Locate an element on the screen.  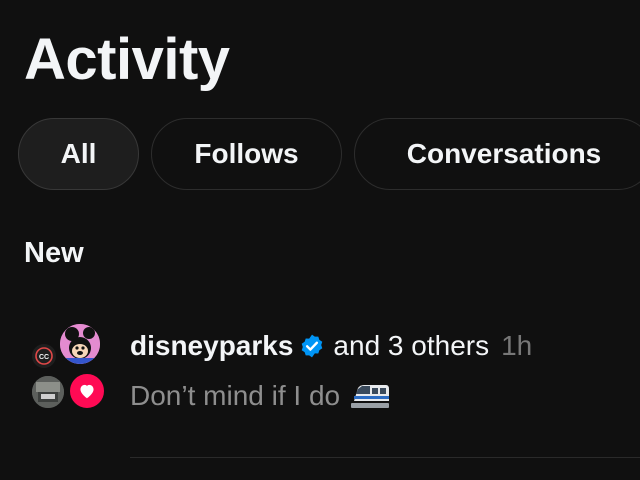
username-link: disneyparks is located at coordinates (211, 346).